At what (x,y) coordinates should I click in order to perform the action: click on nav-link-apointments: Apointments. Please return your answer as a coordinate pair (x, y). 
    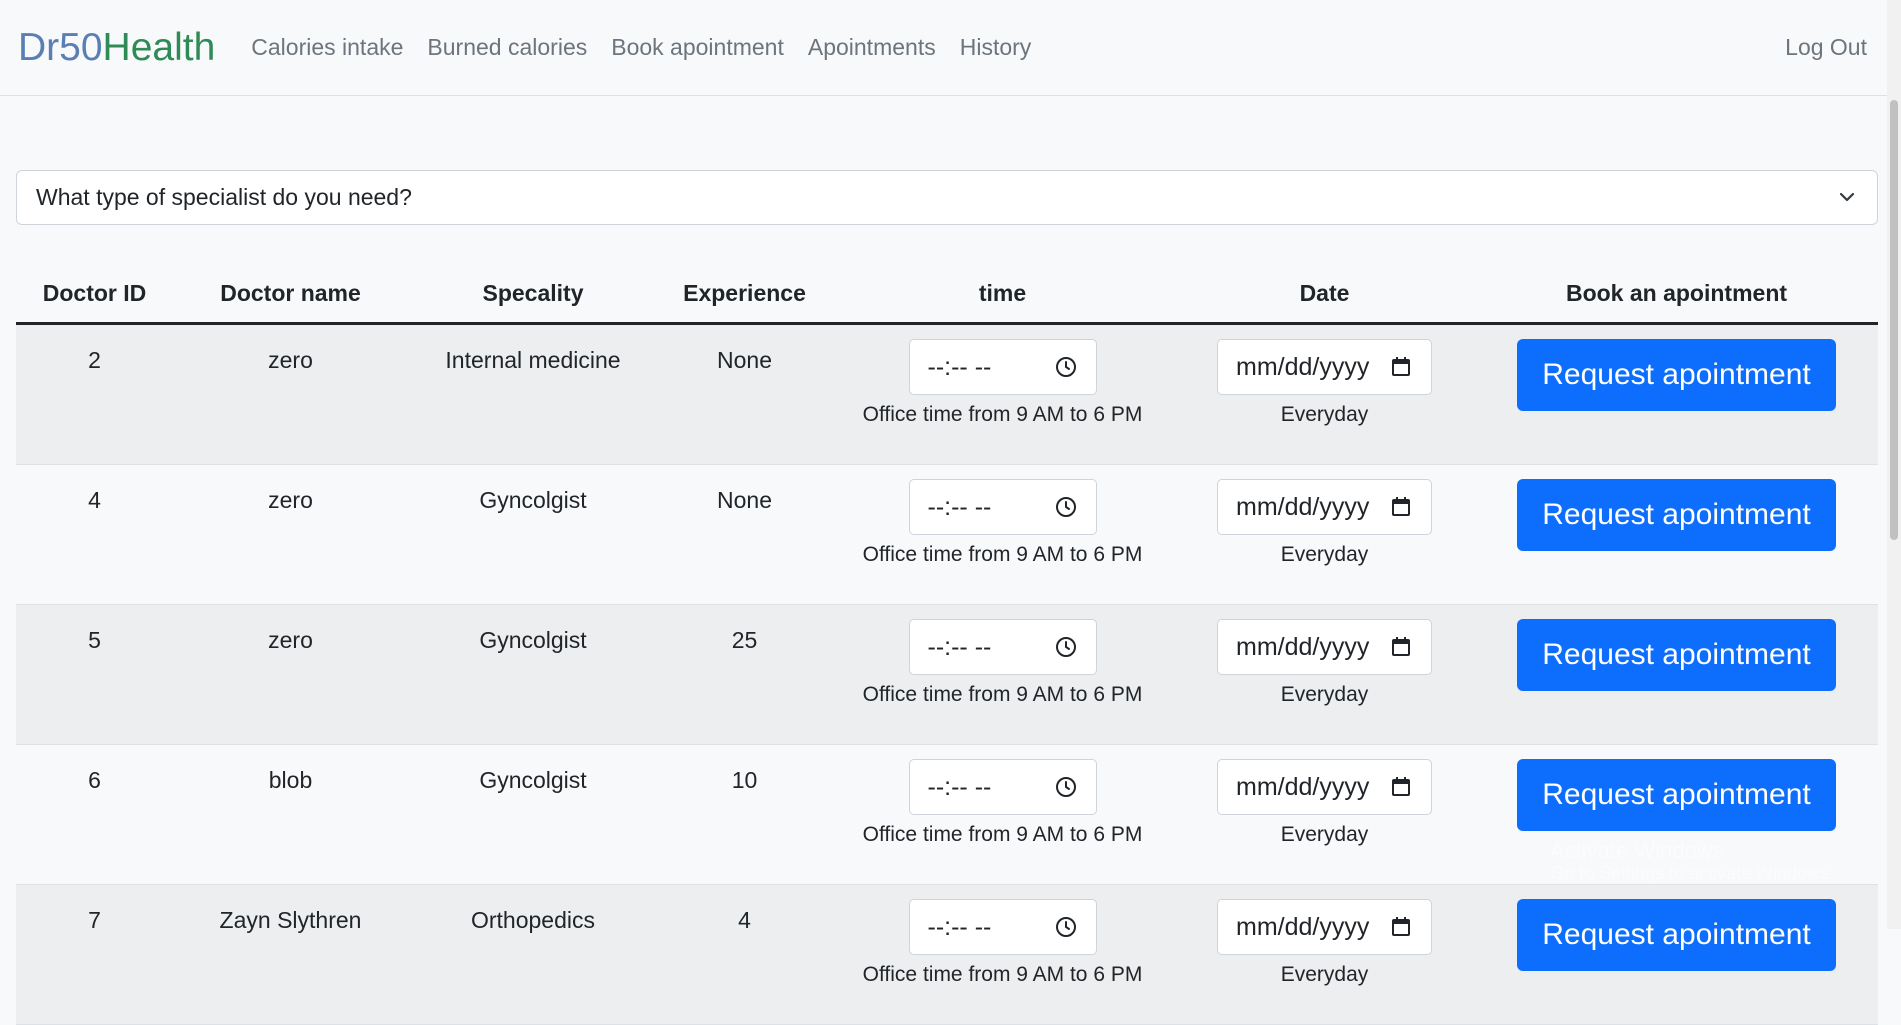
    Looking at the image, I should click on (872, 47).